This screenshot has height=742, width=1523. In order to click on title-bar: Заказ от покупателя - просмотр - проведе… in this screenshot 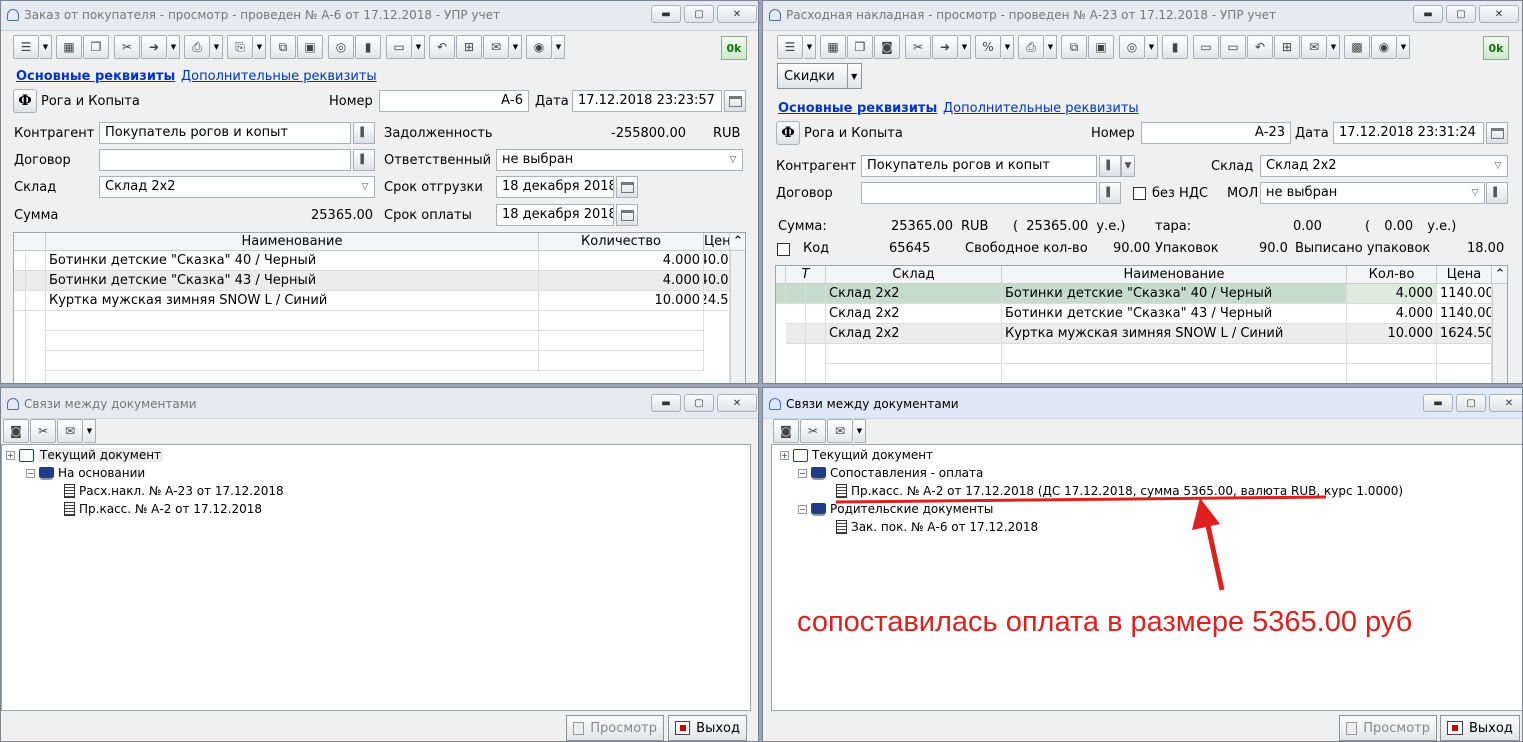, I will do `click(379, 16)`.